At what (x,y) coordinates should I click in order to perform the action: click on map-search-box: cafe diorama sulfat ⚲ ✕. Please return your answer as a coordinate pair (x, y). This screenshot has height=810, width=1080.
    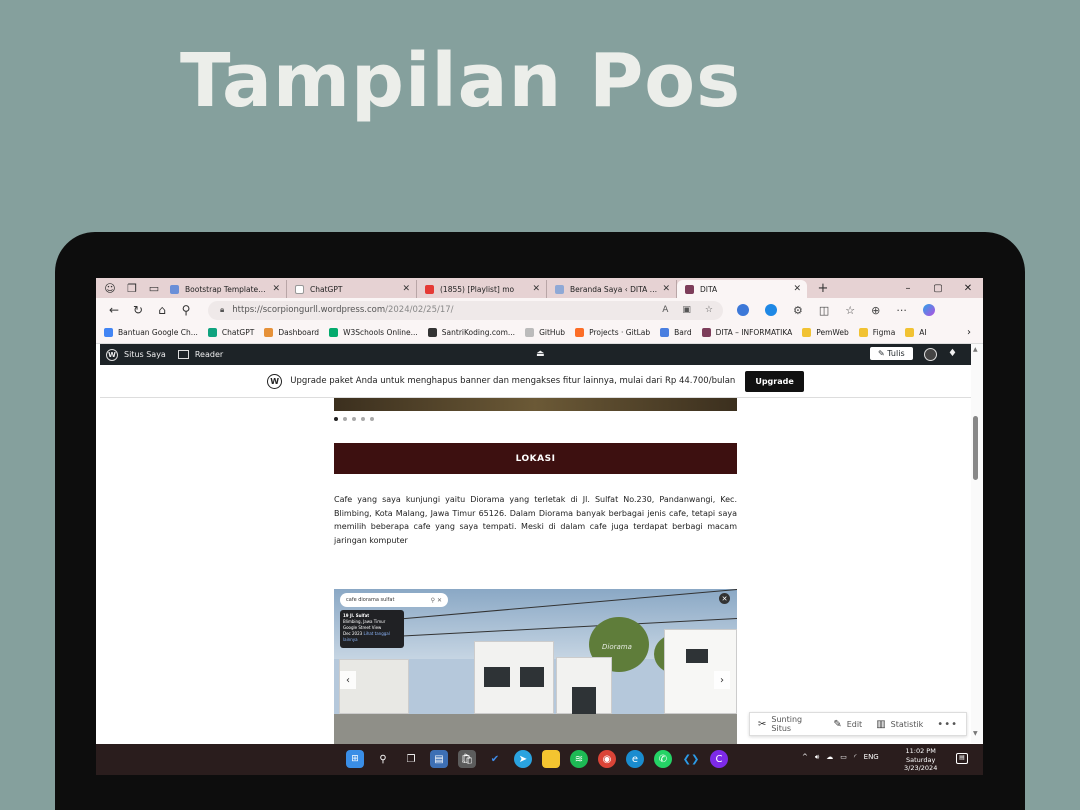
    Looking at the image, I should click on (394, 600).